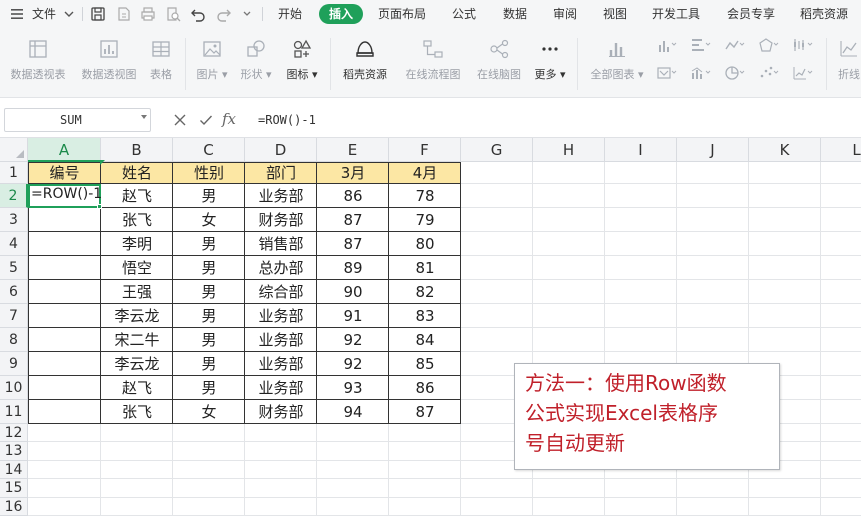 The image size is (861, 516). What do you see at coordinates (14, 433) in the screenshot?
I see `row-header-12: 12` at bounding box center [14, 433].